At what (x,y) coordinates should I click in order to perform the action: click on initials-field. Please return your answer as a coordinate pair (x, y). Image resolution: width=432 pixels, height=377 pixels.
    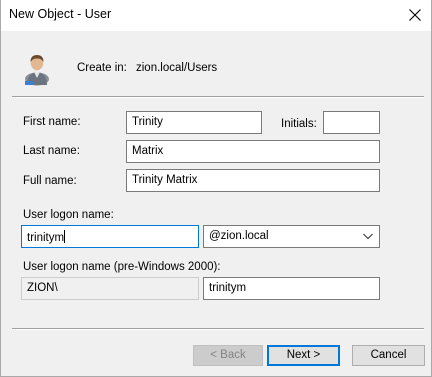
    Looking at the image, I should click on (351, 122).